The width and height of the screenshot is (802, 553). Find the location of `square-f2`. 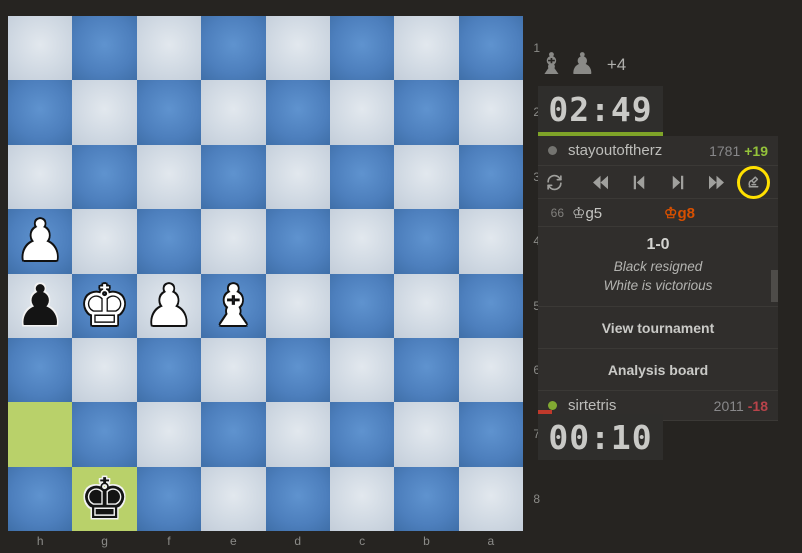

square-f2 is located at coordinates (169, 112).